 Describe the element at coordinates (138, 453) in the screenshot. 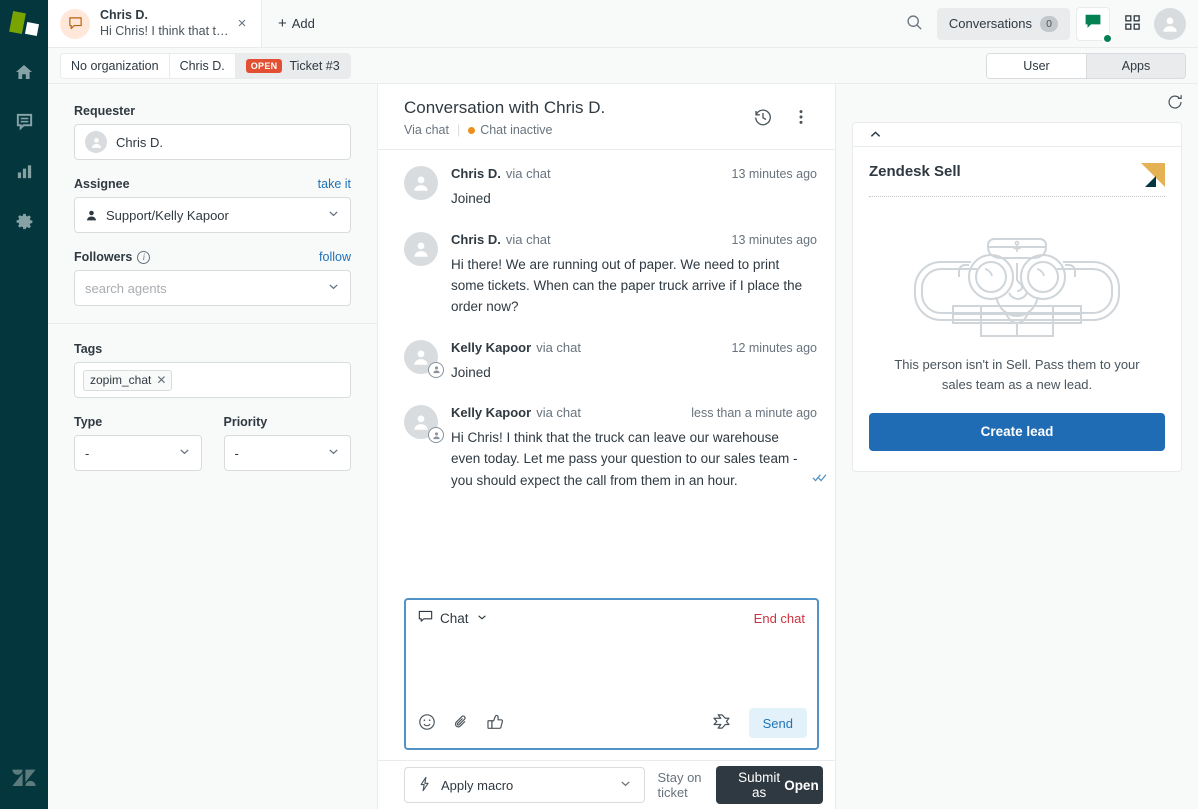

I see `type-select: -` at that location.